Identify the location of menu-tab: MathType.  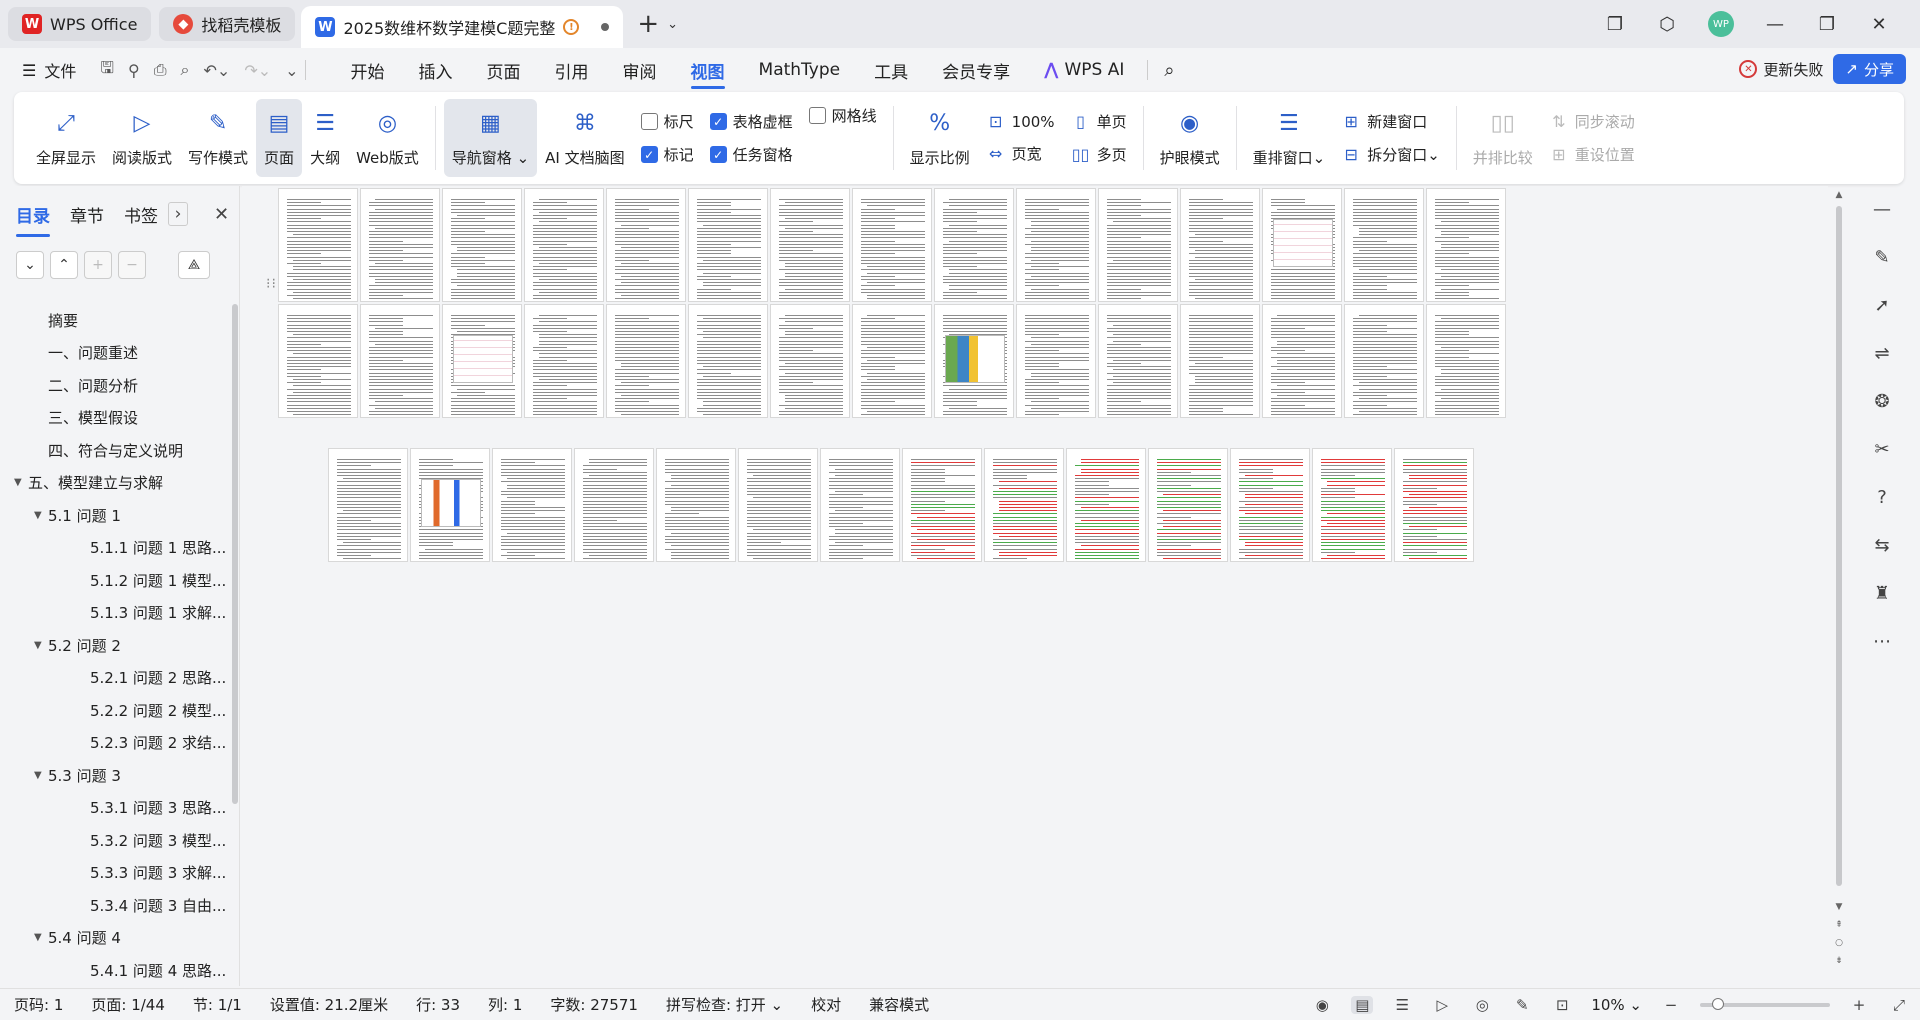
(800, 70).